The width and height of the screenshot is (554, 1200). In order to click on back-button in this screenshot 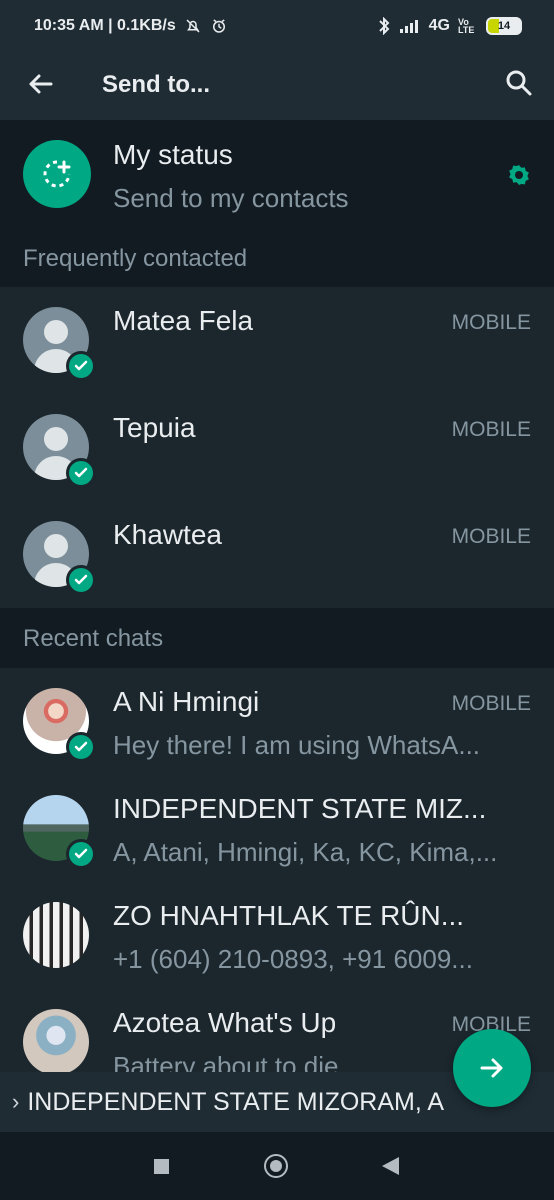, I will do `click(40, 84)`.